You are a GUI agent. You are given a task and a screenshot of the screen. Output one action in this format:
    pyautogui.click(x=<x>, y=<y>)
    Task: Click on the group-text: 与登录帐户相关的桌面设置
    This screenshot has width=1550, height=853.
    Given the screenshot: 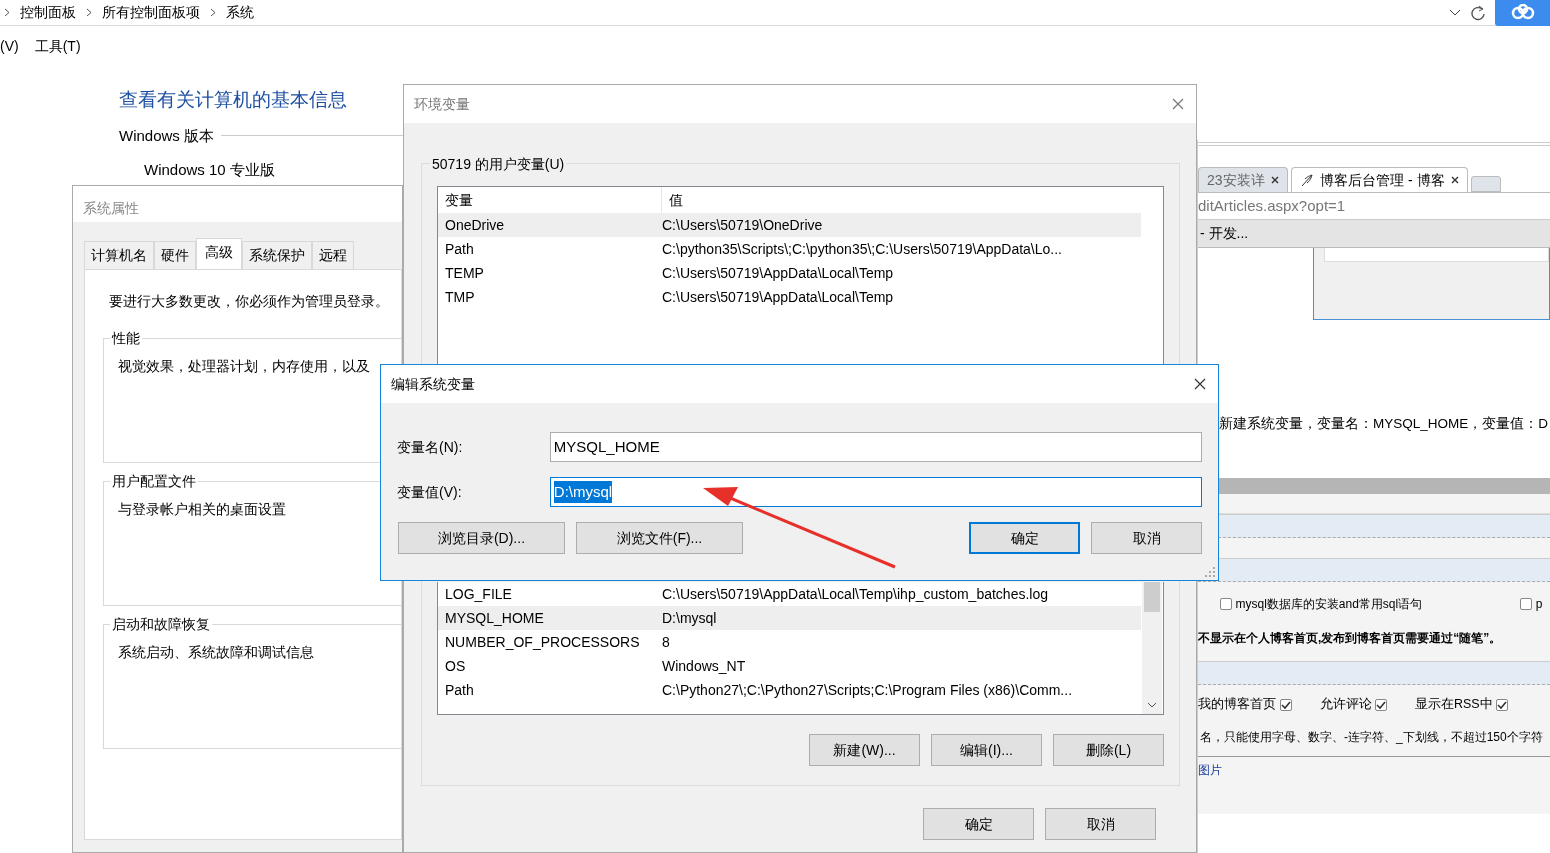 What is the action you would take?
    pyautogui.click(x=202, y=510)
    